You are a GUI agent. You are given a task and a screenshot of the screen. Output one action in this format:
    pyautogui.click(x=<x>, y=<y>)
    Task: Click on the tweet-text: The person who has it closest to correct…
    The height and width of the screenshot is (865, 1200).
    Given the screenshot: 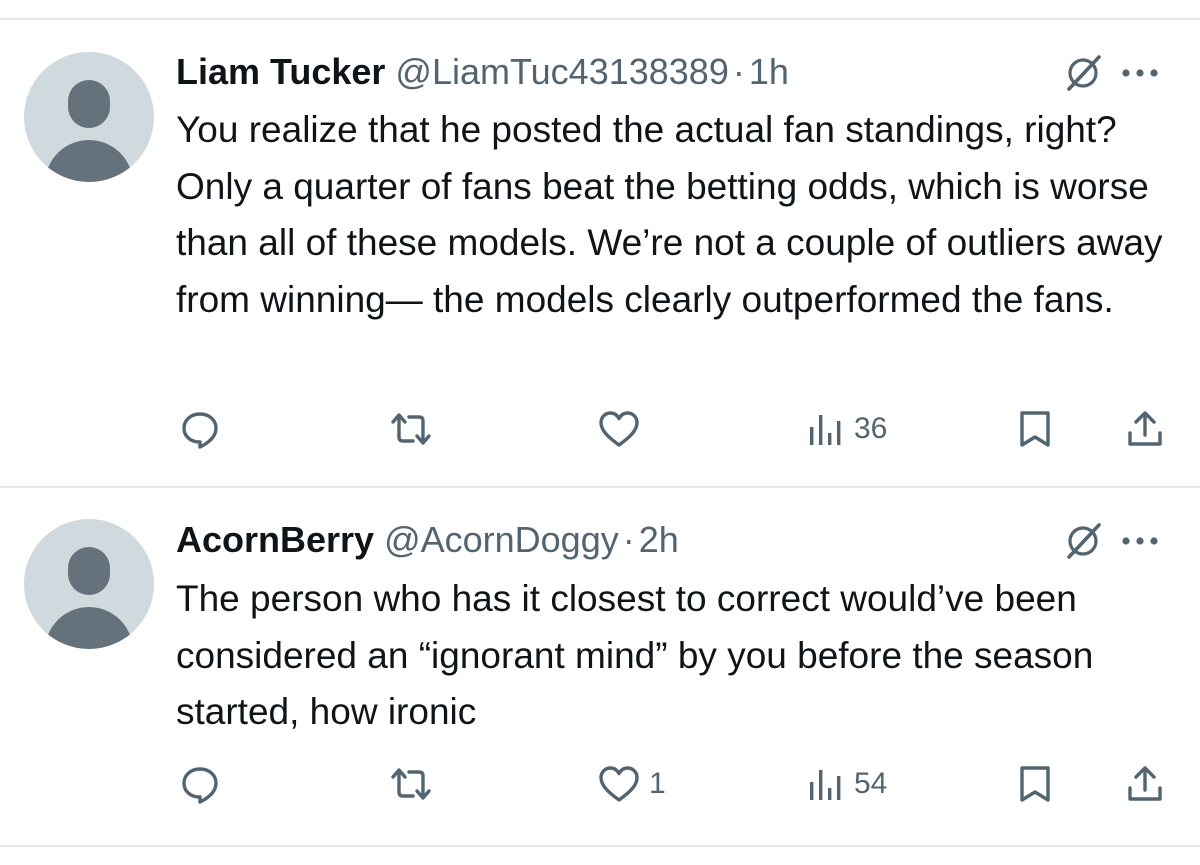 What is the action you would take?
    pyautogui.click(x=635, y=655)
    